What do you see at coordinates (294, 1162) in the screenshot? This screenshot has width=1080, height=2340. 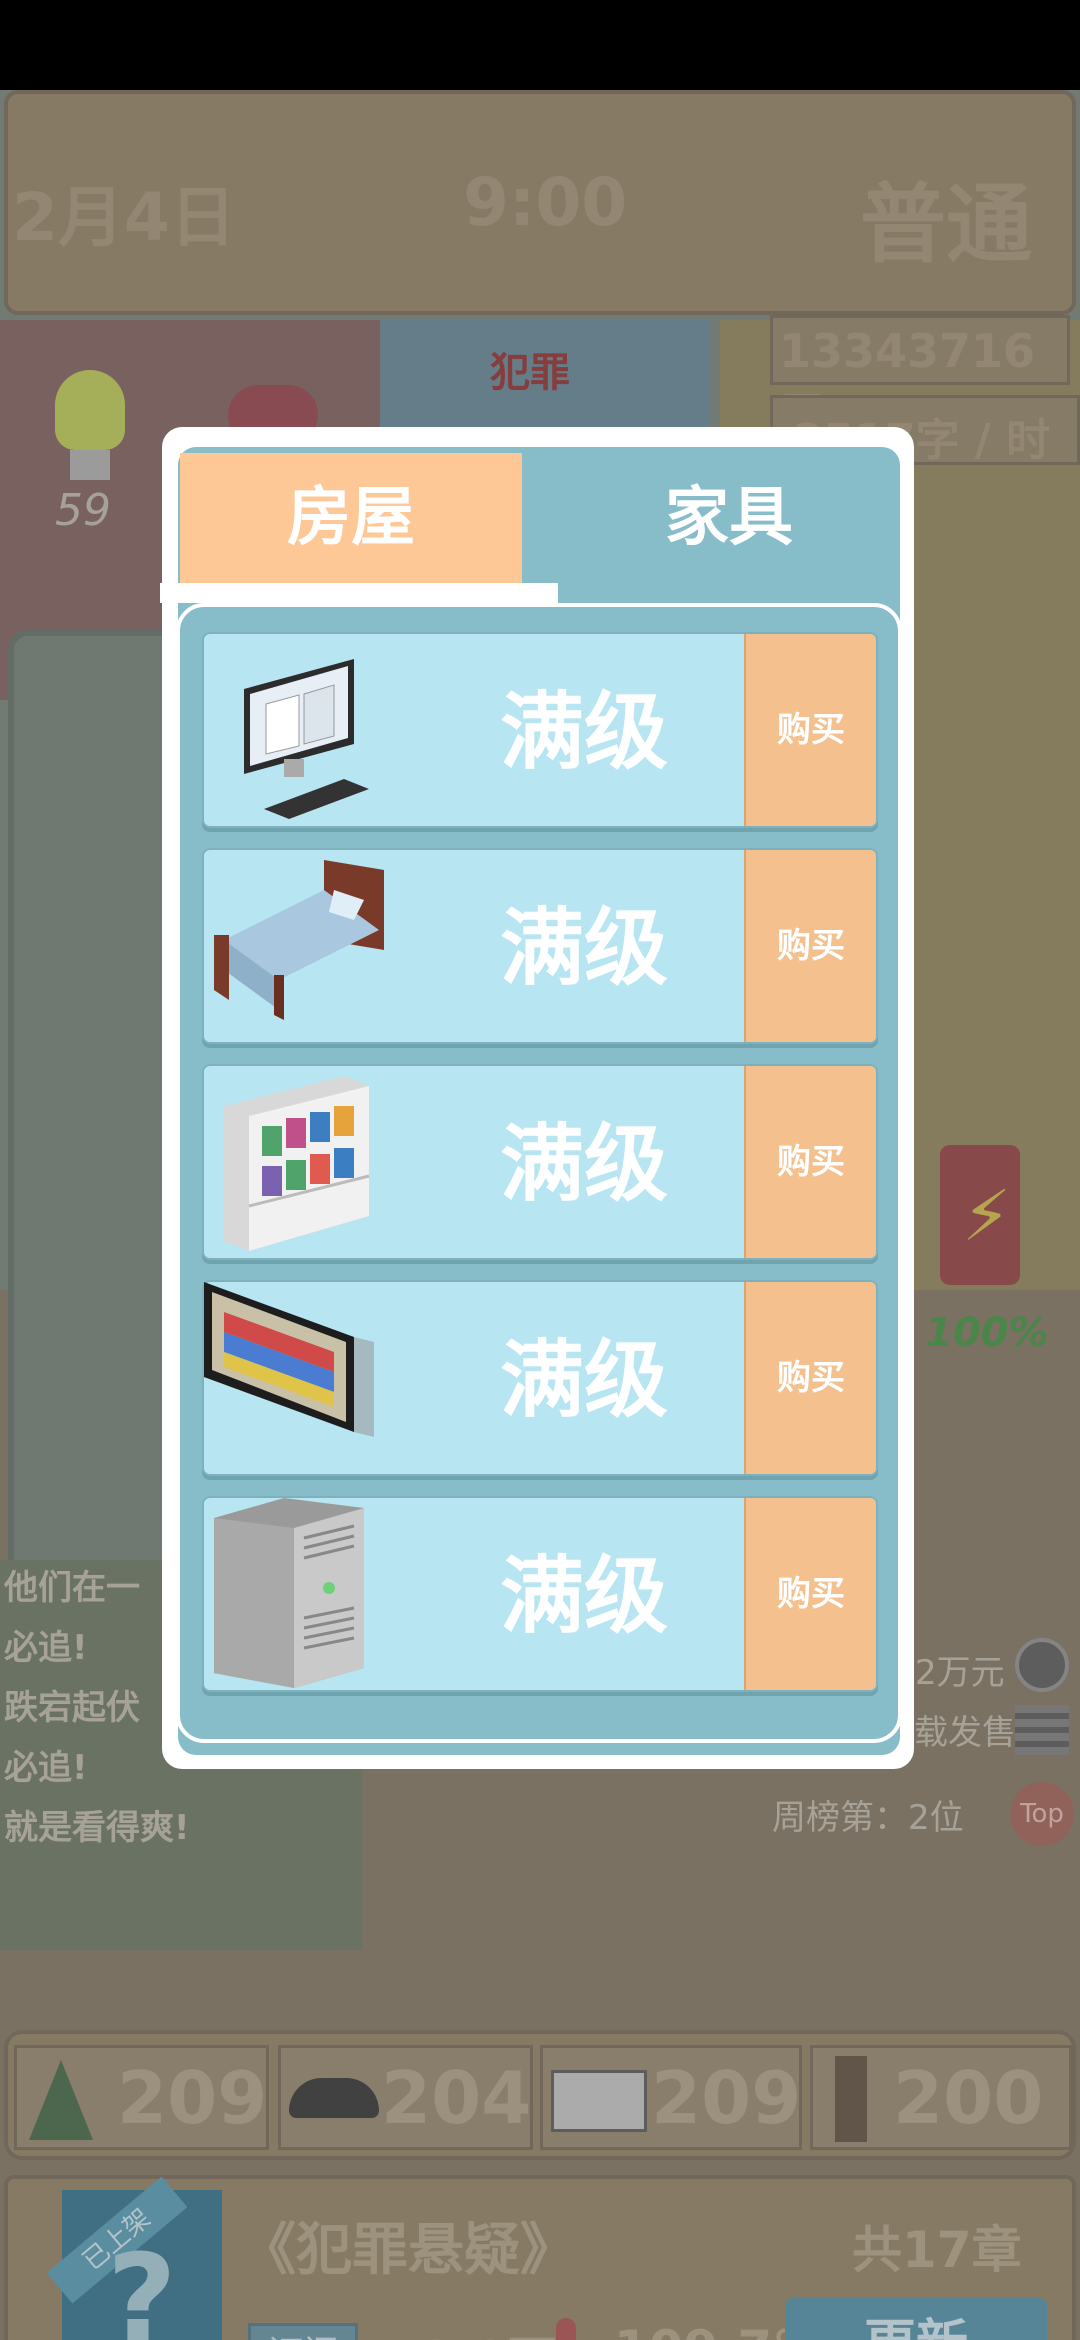 I see `bookshelf-icon` at bounding box center [294, 1162].